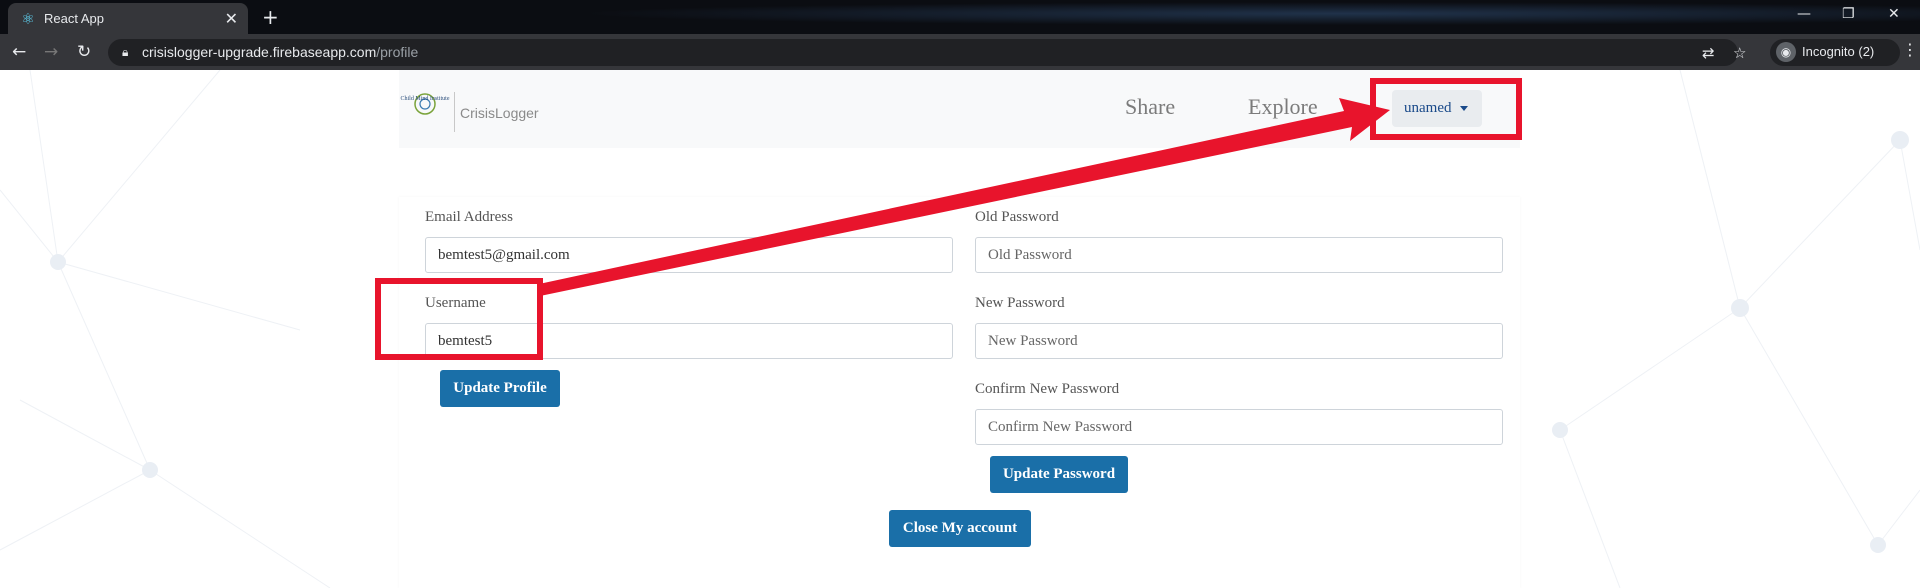 The image size is (1920, 588). Describe the element at coordinates (74, 18) in the screenshot. I see `tab-title: React App` at that location.